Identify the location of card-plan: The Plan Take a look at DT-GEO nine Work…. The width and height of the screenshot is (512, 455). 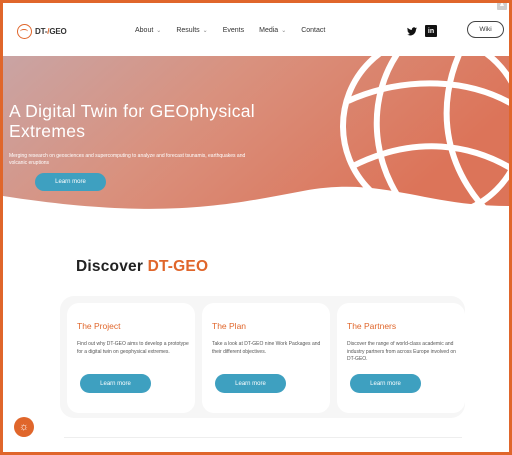
(266, 358).